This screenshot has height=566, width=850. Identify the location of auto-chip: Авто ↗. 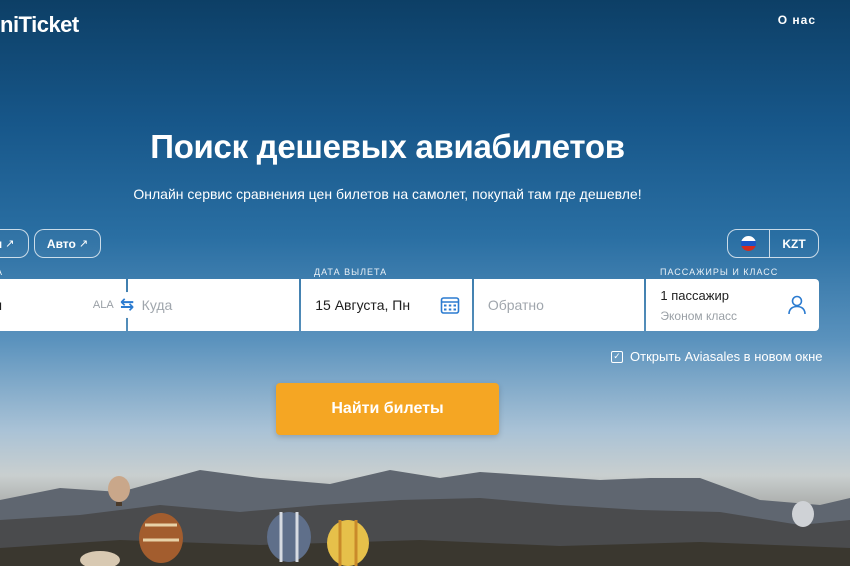
(67, 243).